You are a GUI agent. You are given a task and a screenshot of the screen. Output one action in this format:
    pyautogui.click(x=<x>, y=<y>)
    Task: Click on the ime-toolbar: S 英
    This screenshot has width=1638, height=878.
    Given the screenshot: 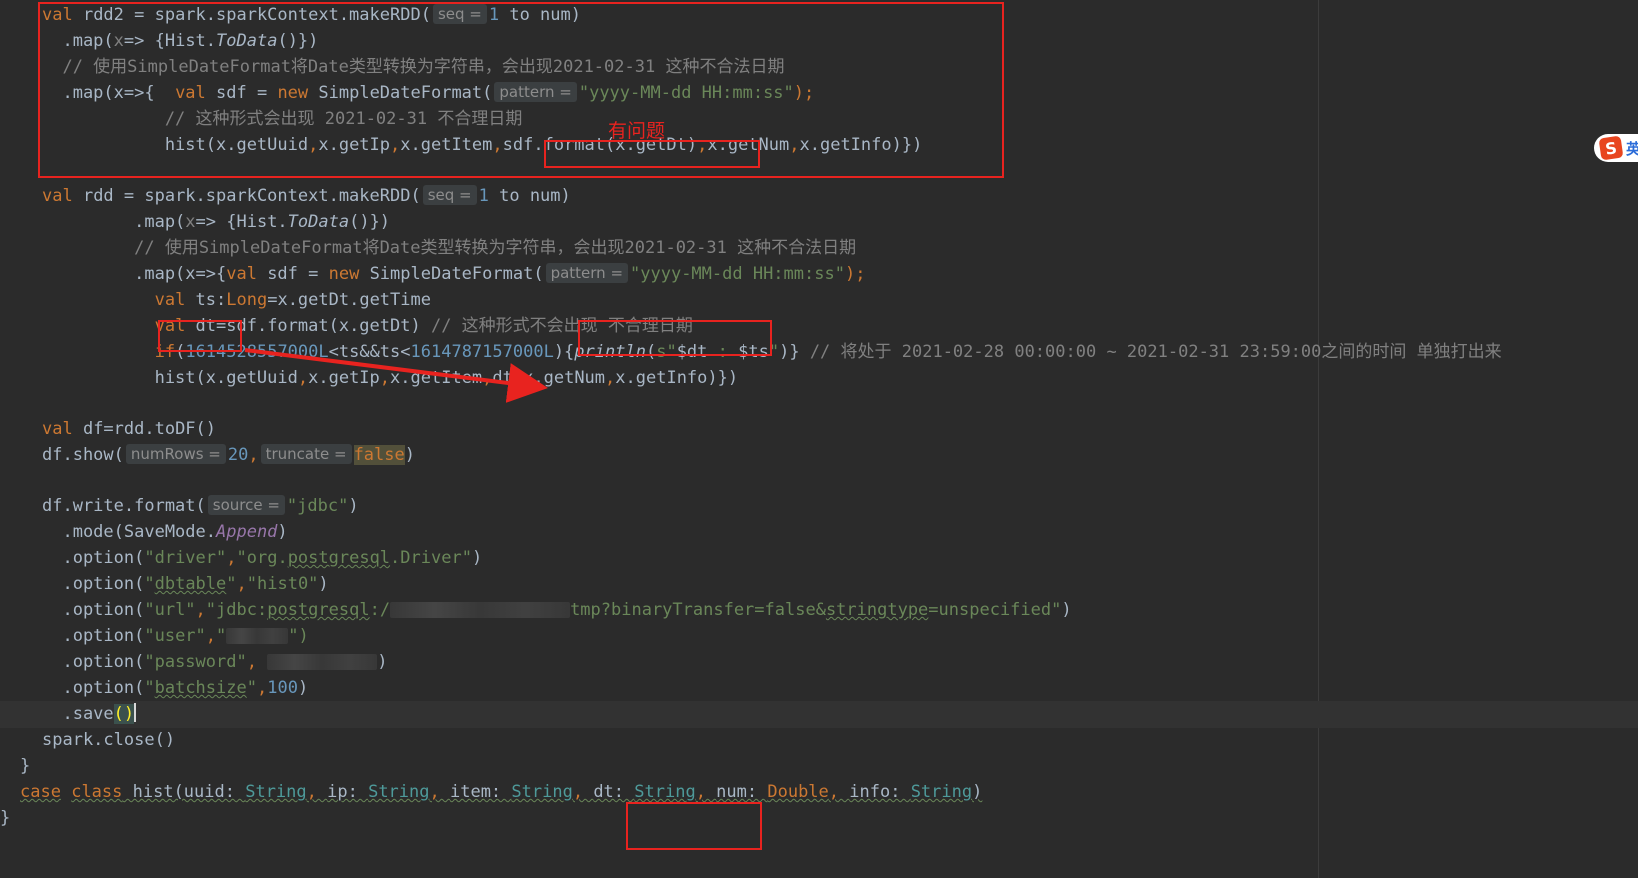 What is the action you would take?
    pyautogui.click(x=1616, y=148)
    